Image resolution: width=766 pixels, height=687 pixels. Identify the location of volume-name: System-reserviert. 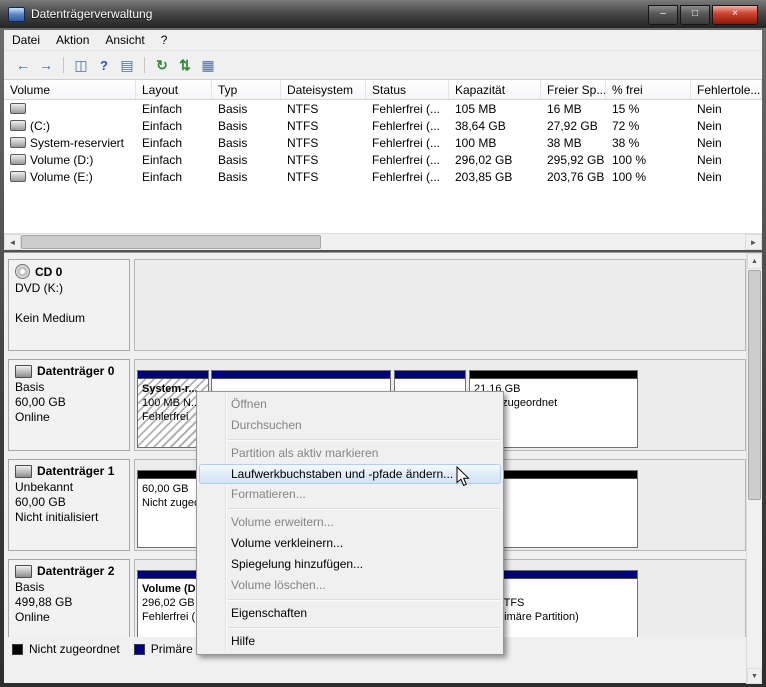
(77, 142).